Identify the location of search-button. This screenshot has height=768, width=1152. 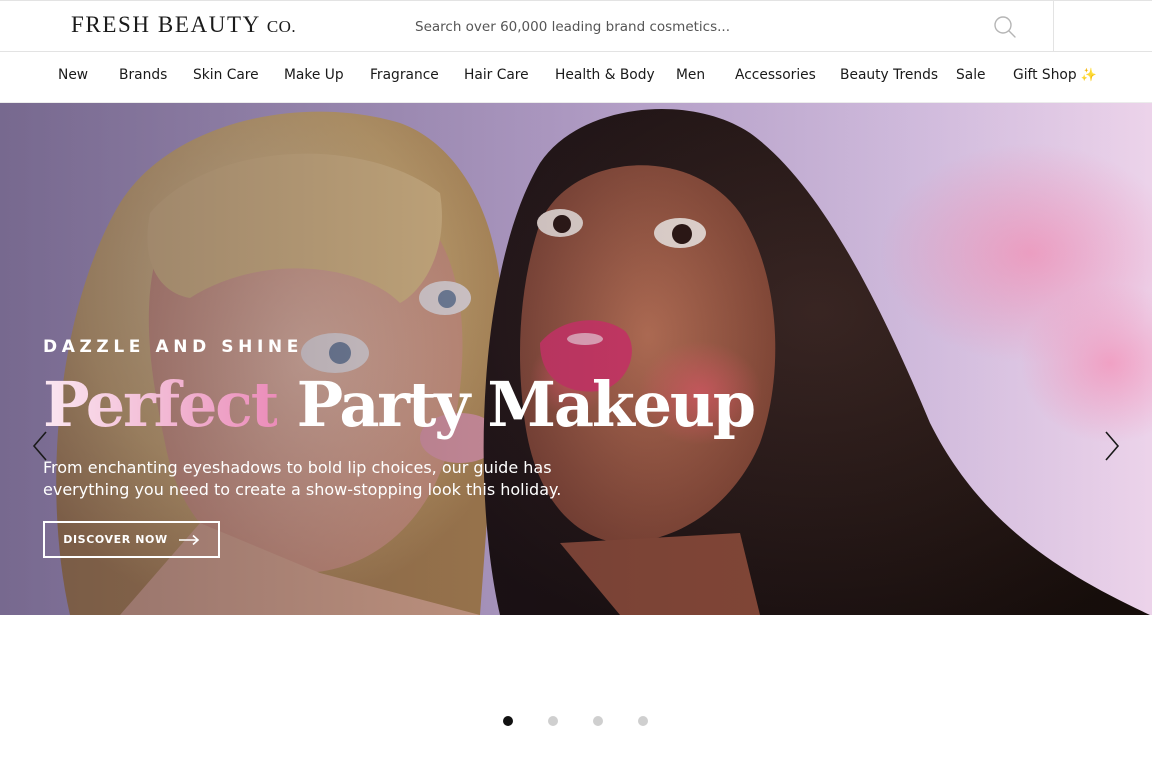
(1005, 27).